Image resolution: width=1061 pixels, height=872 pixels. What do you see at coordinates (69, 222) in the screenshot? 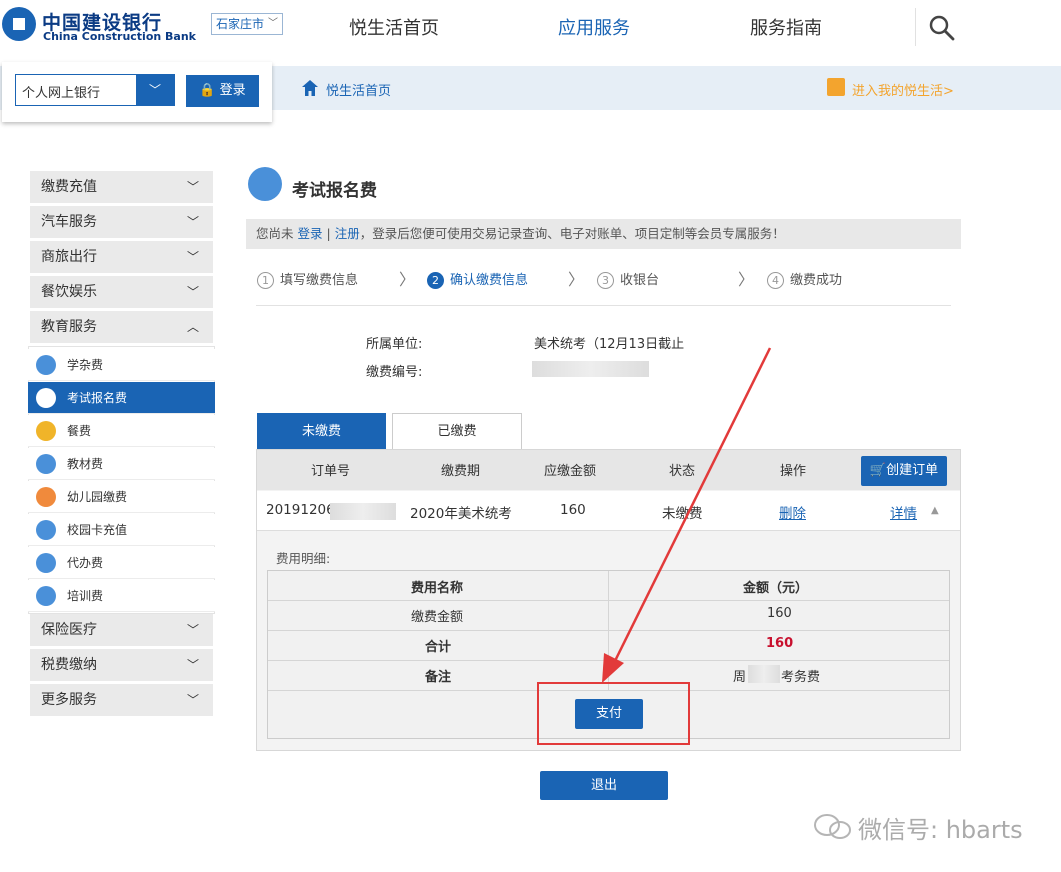
I see `sidebar-item-label: 汽车服务` at bounding box center [69, 222].